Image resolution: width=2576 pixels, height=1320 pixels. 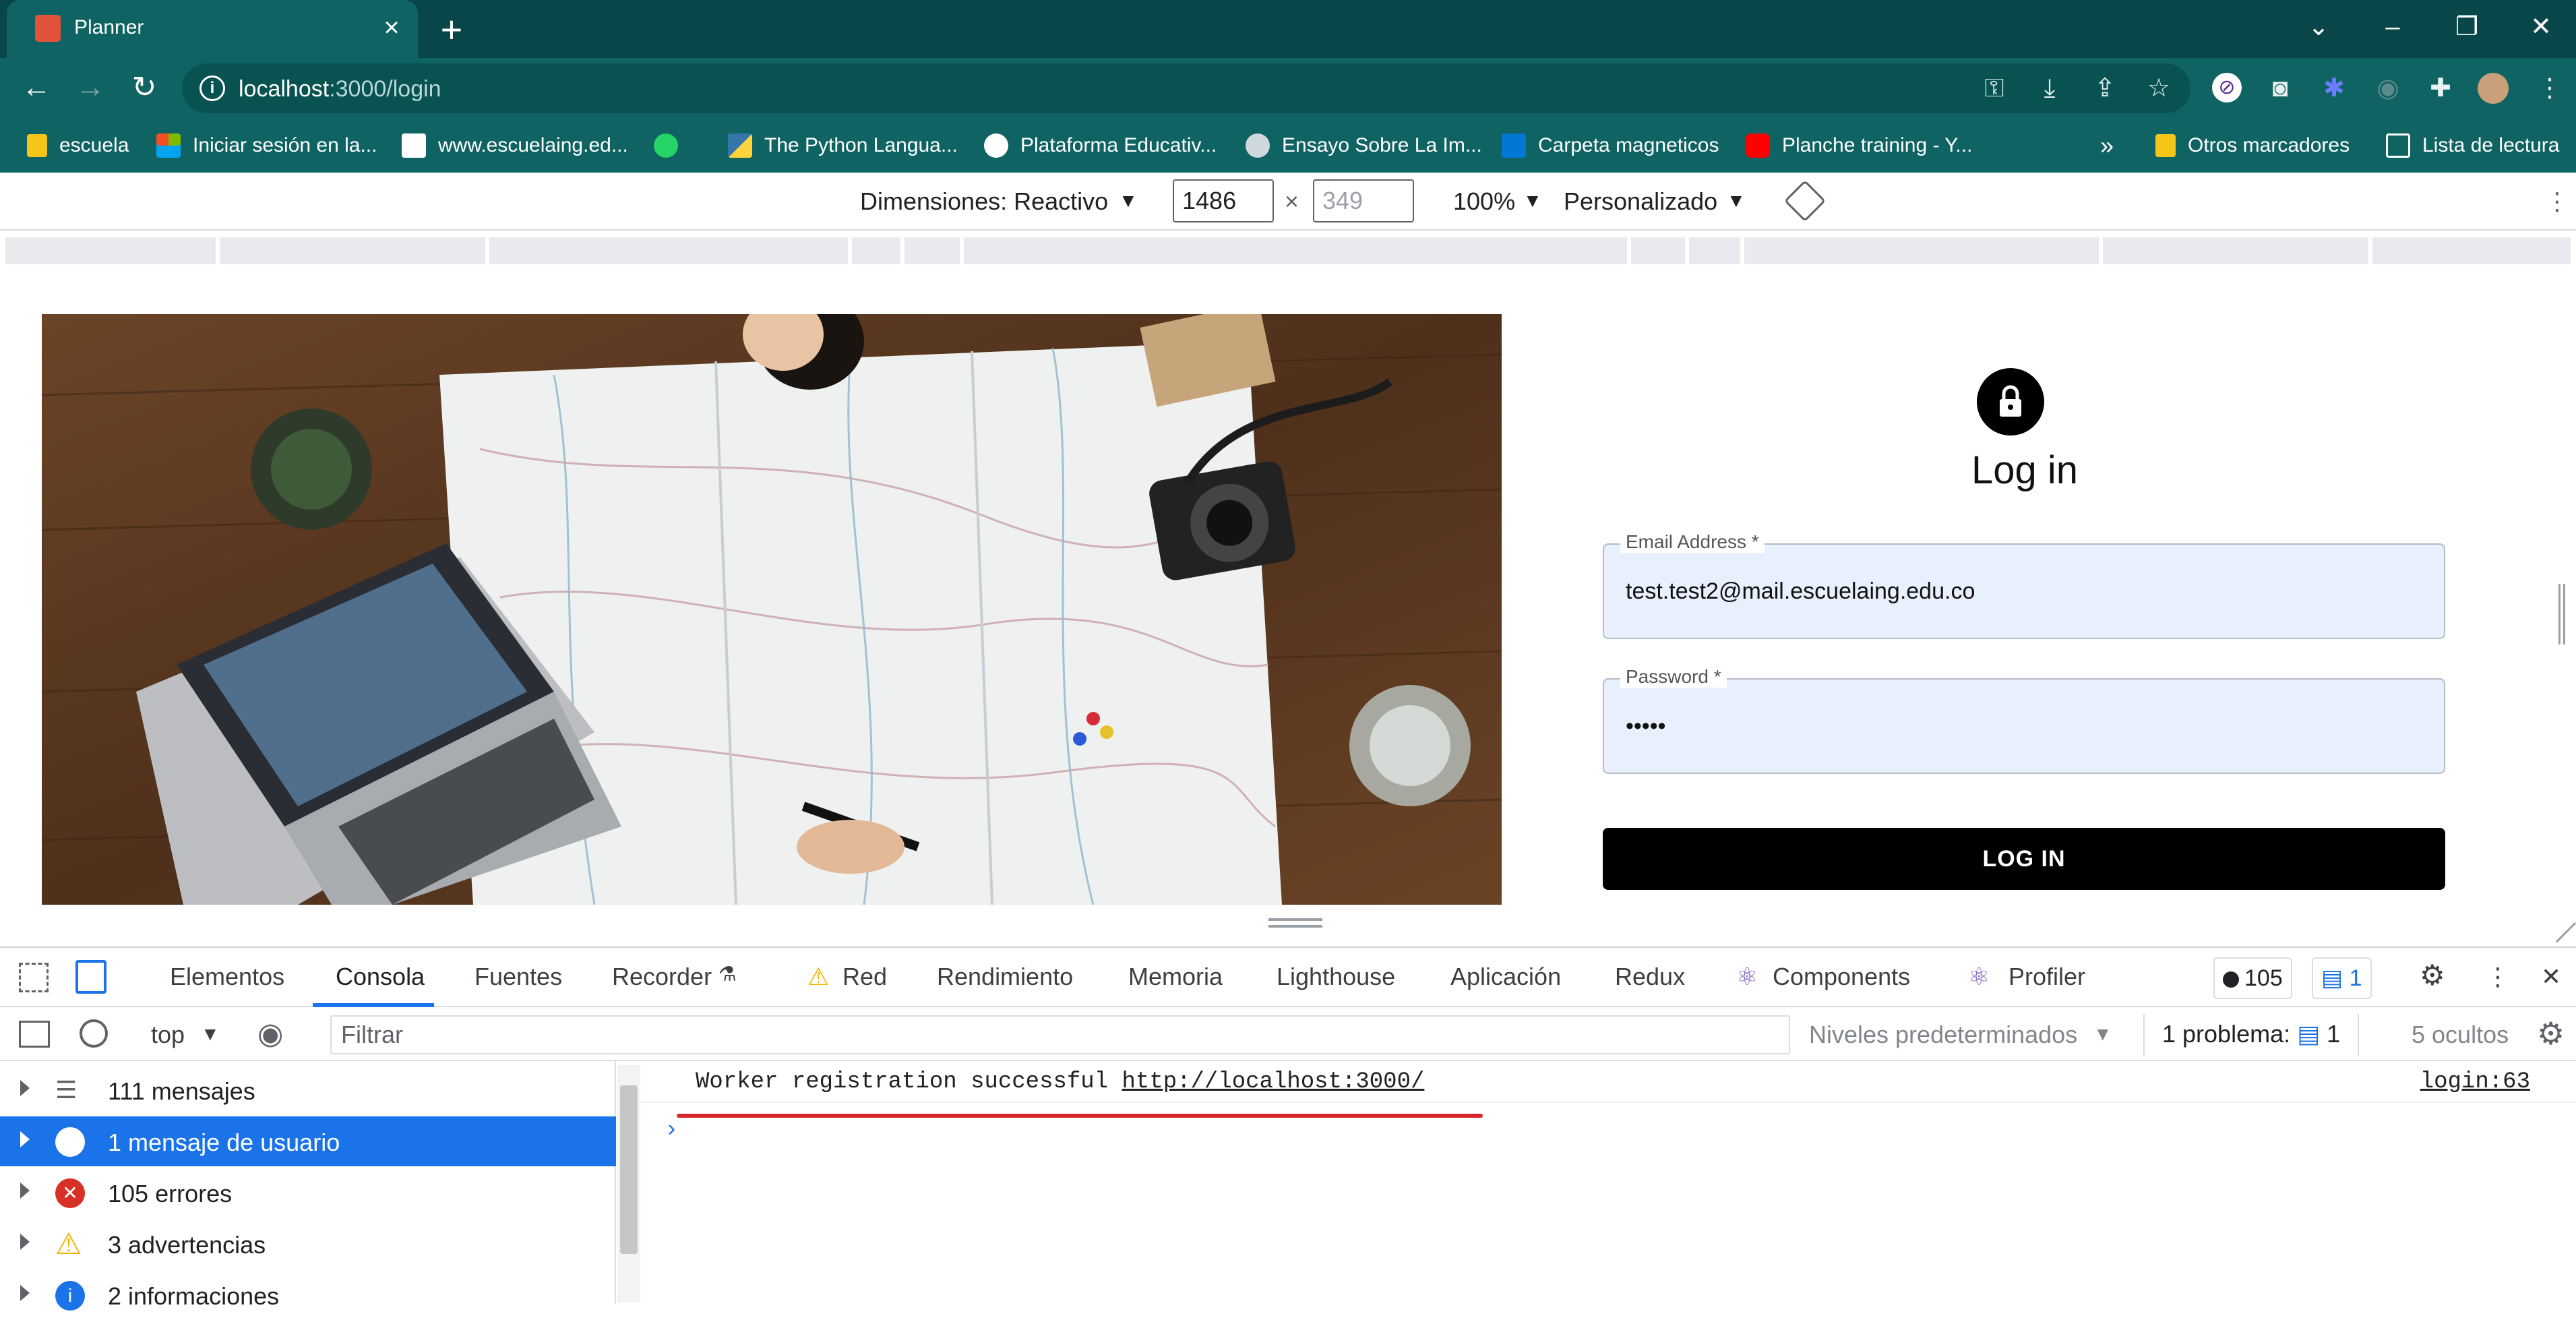 What do you see at coordinates (37, 88) in the screenshot?
I see `back-icon: ←` at bounding box center [37, 88].